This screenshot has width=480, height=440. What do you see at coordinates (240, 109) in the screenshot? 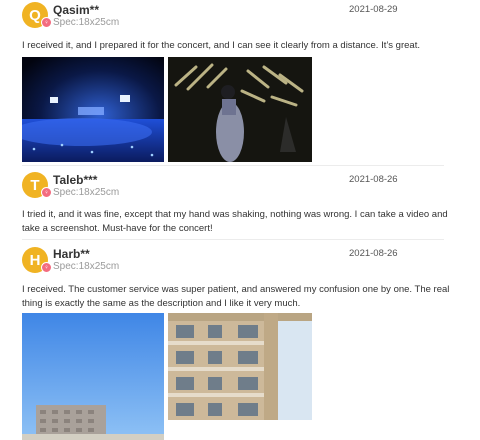
I see `stage-performer-photo` at bounding box center [240, 109].